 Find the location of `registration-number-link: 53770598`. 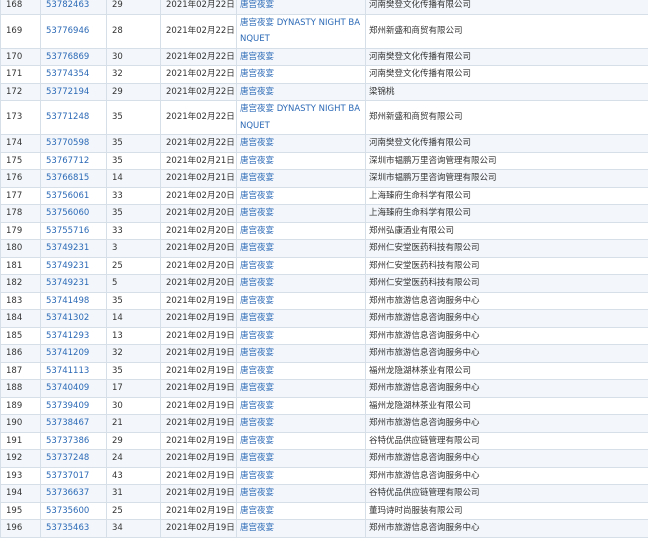

registration-number-link: 53770598 is located at coordinates (73, 143).